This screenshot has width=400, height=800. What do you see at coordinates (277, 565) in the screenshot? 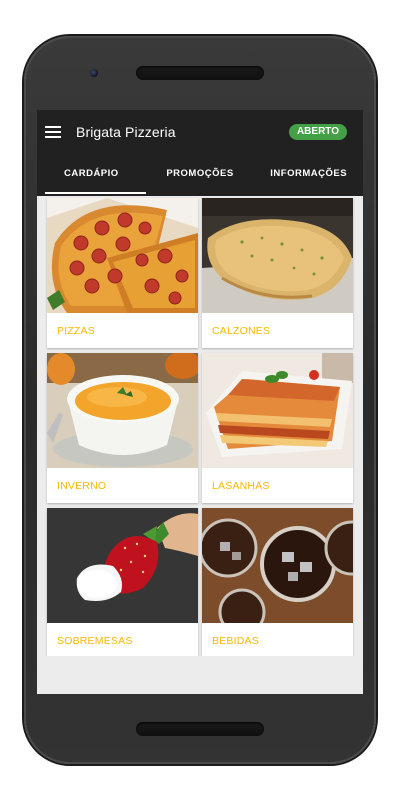
I see `drinks-photo` at bounding box center [277, 565].